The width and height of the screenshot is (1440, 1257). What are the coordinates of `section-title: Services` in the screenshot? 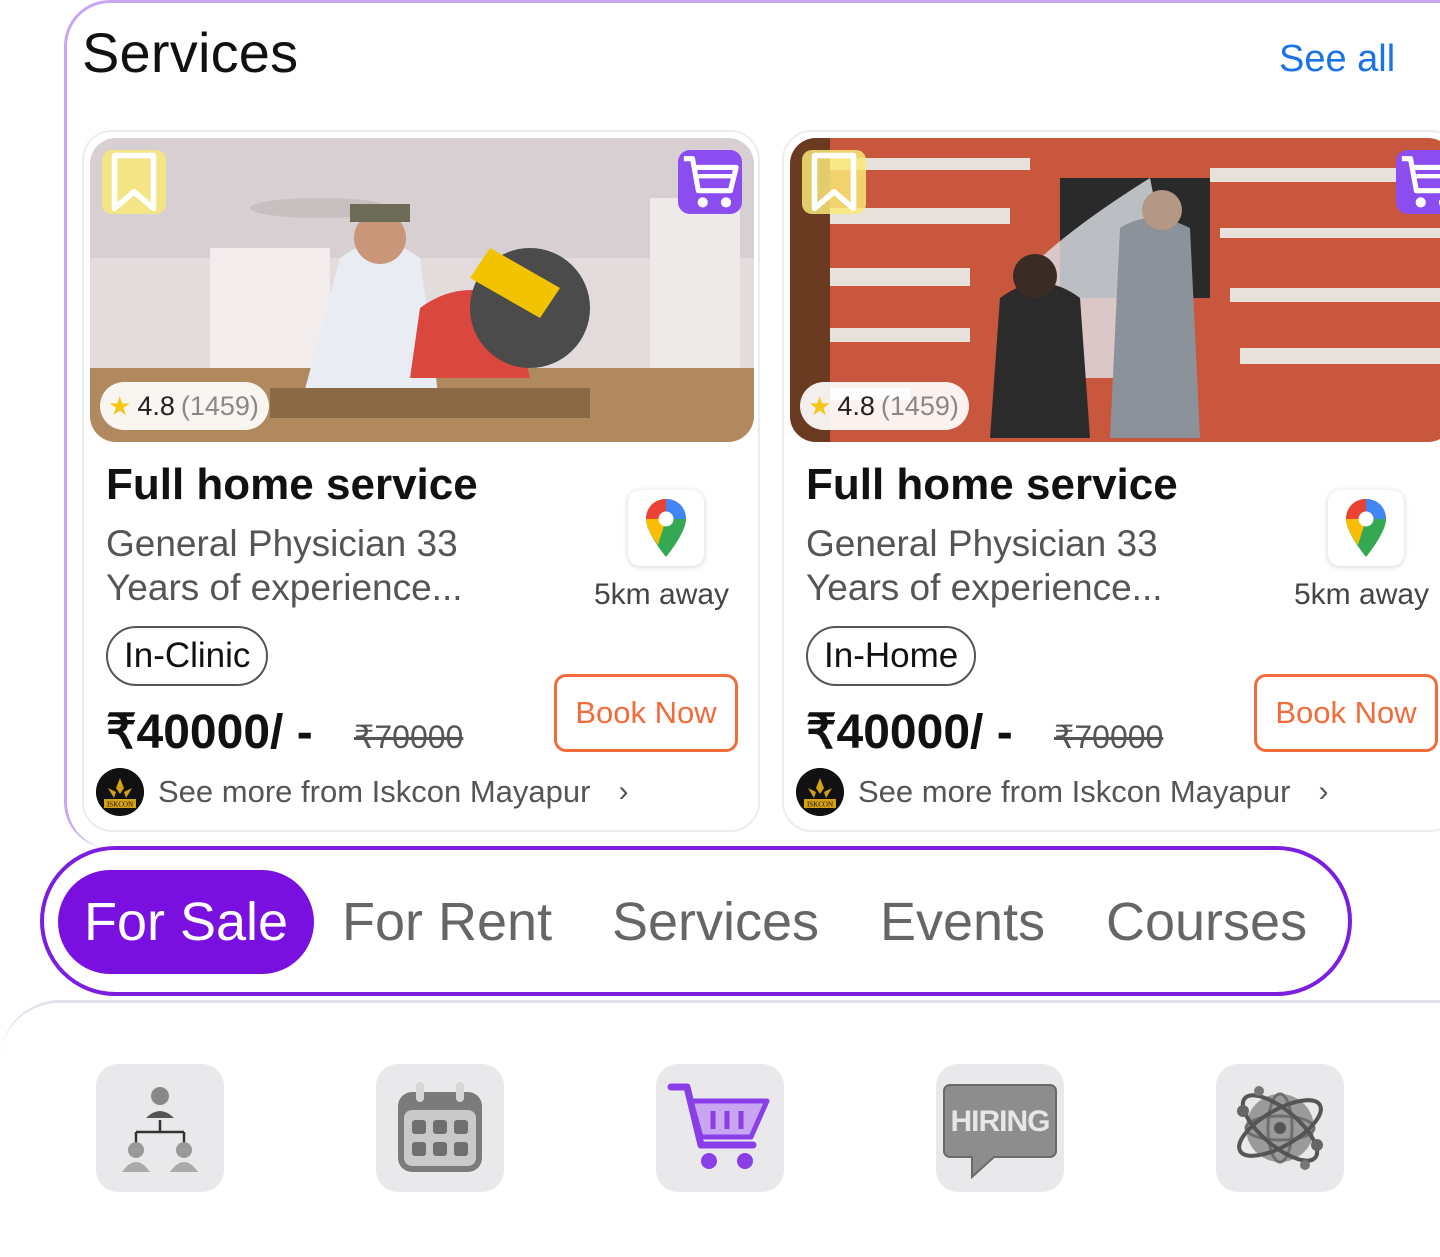 It's located at (190, 52).